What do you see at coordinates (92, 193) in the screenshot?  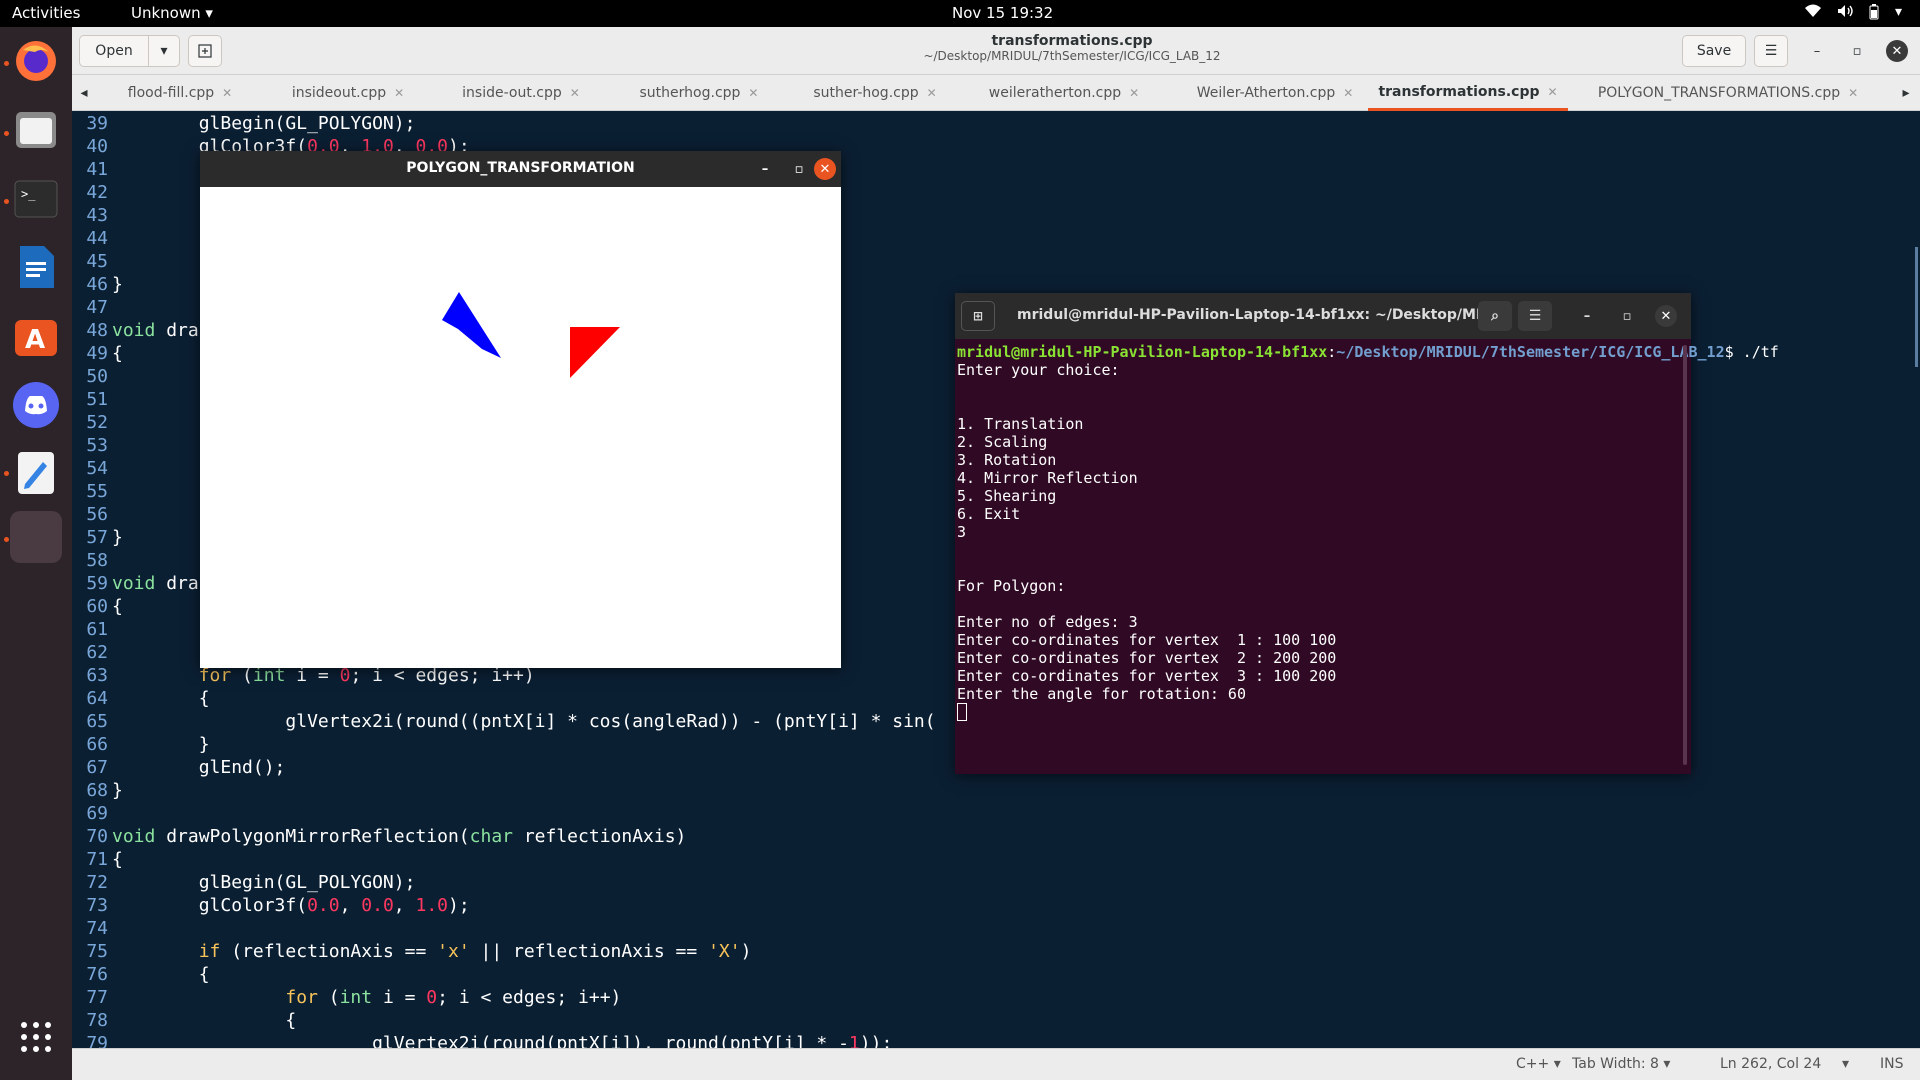 I see `code-line: 42` at bounding box center [92, 193].